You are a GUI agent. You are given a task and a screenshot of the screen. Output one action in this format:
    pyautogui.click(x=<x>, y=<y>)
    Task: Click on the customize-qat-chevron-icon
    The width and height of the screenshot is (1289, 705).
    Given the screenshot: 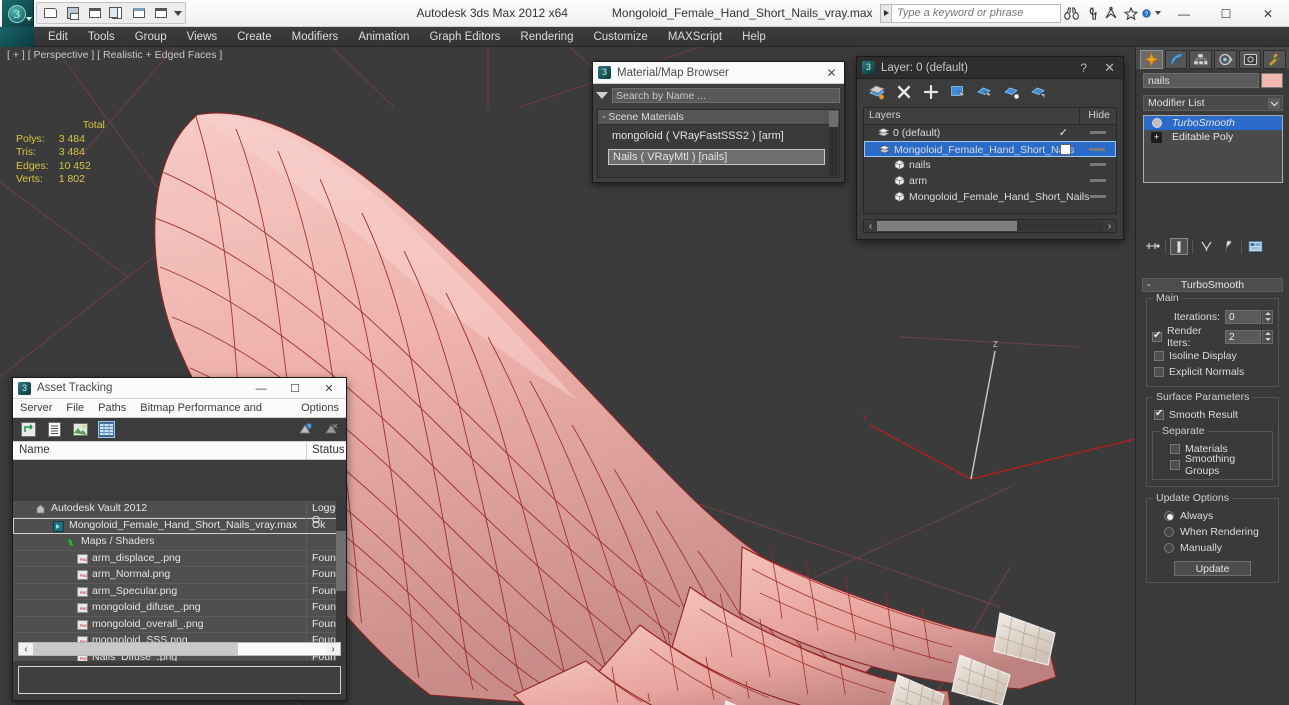 What is the action you would take?
    pyautogui.click(x=178, y=13)
    